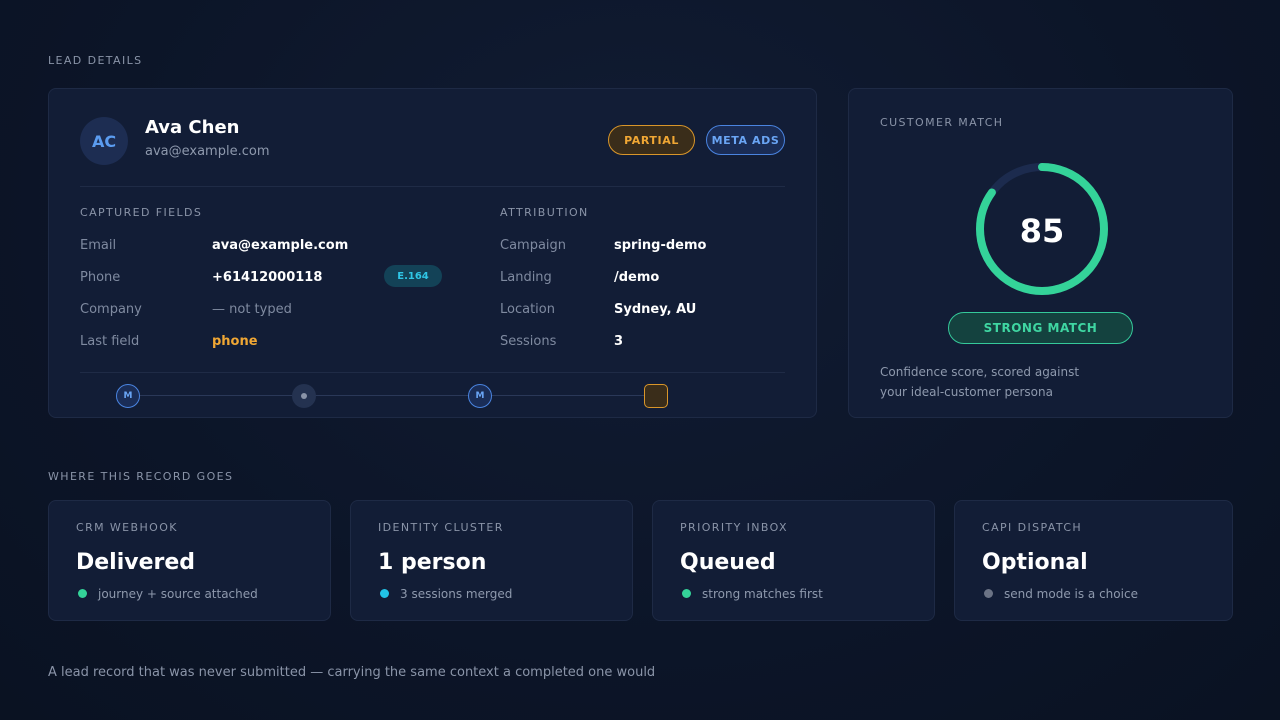 Image resolution: width=1280 pixels, height=720 pixels. Describe the element at coordinates (637, 277) in the screenshot. I see `attr-value-landing: /demo` at that location.